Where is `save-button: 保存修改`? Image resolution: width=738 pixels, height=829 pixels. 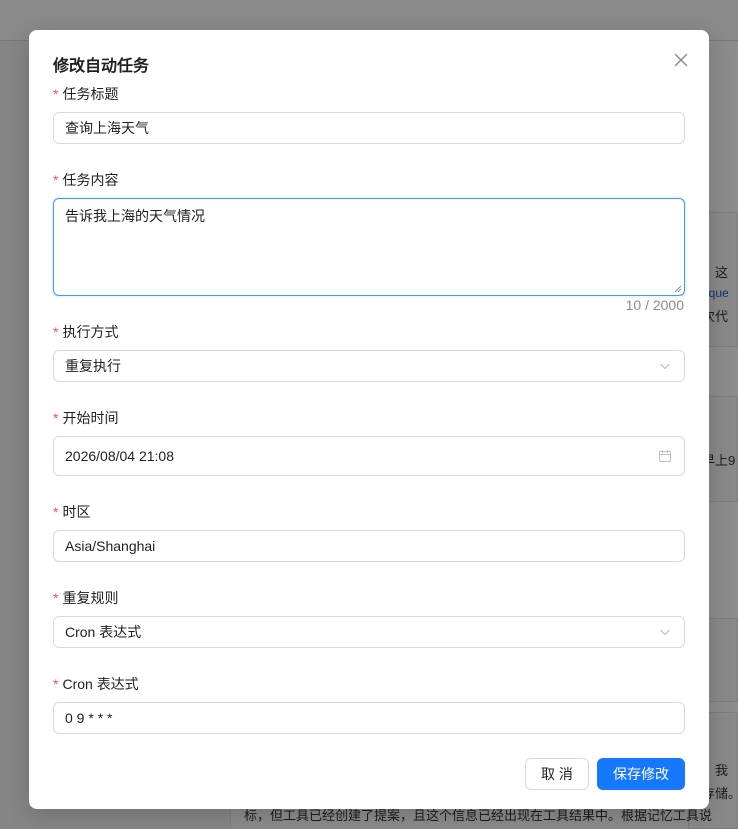
save-button: 保存修改 is located at coordinates (641, 774).